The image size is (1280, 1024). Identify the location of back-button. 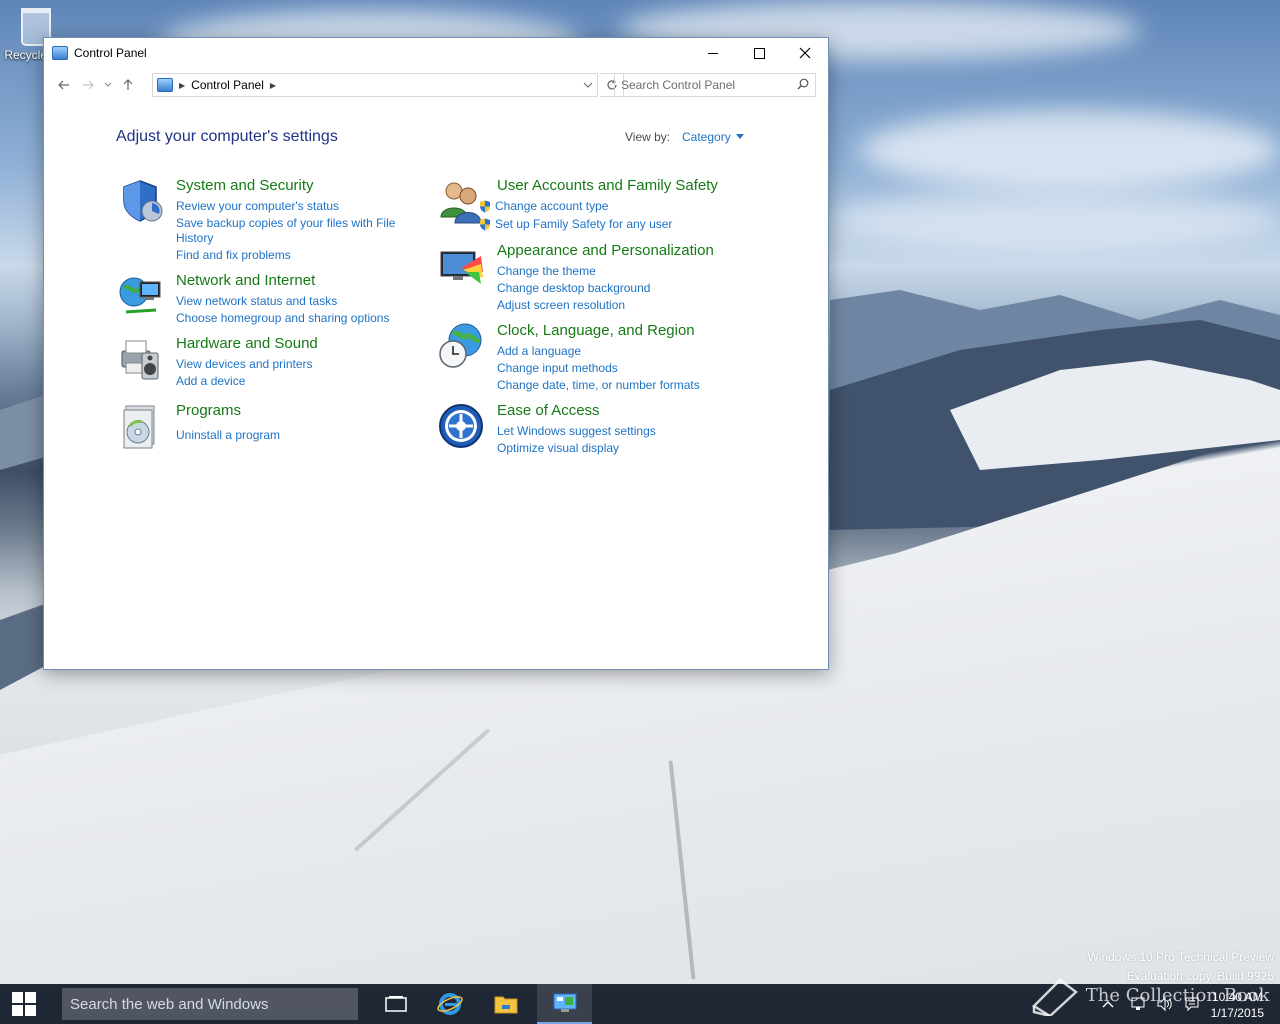
(64, 85).